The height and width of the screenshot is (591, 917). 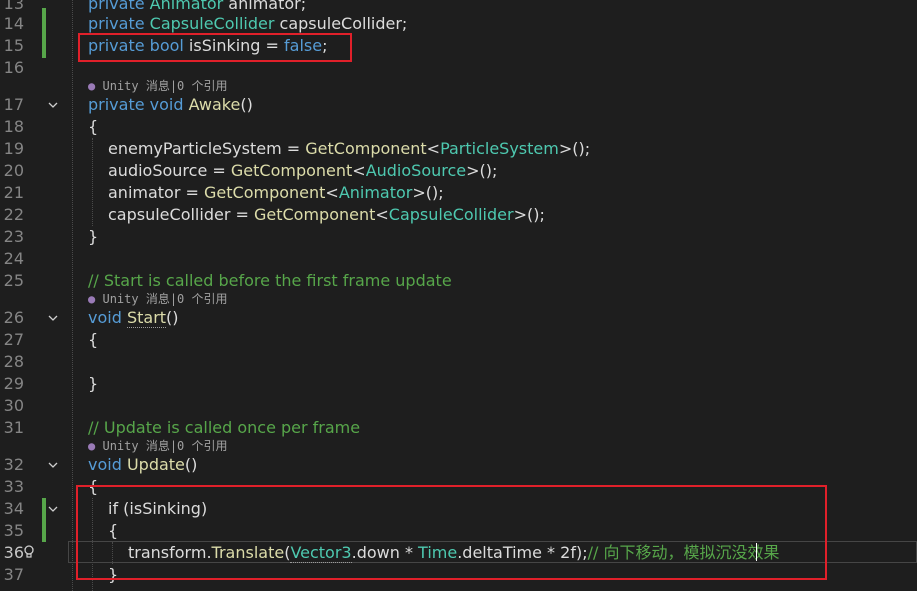 What do you see at coordinates (29, 552) in the screenshot?
I see `lightbulb-icon` at bounding box center [29, 552].